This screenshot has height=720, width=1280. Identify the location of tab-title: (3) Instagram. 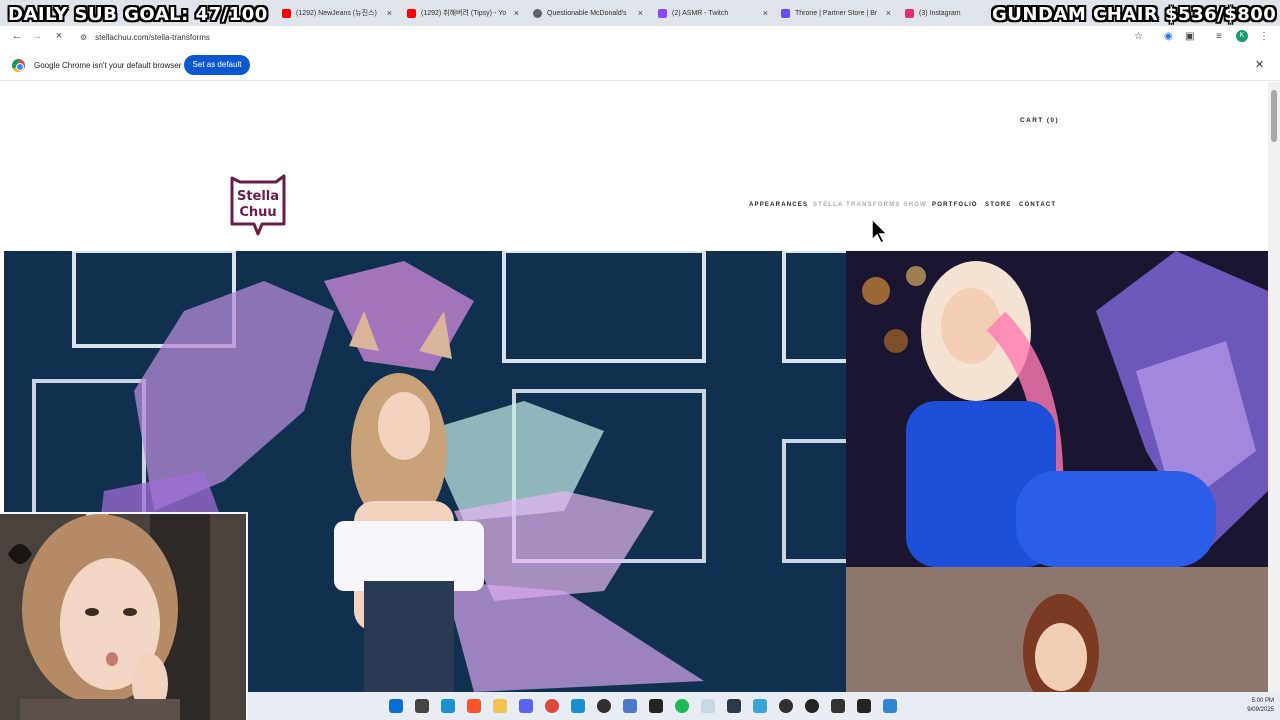
(940, 13).